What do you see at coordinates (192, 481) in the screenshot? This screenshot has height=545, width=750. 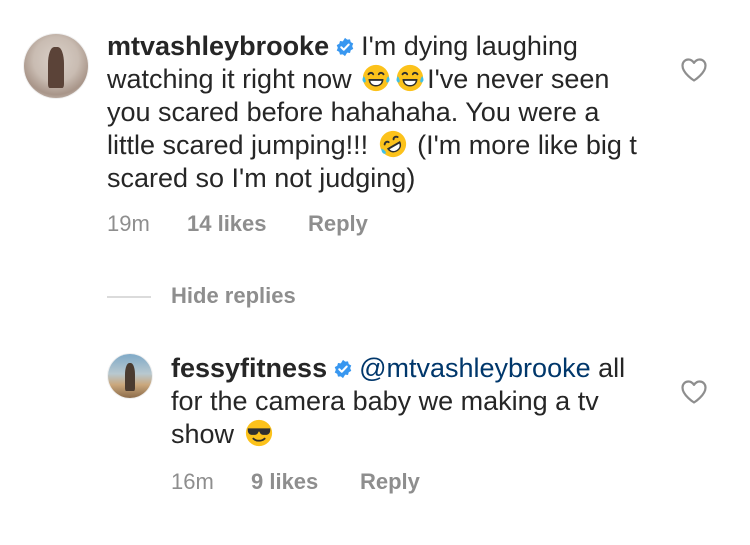 I see `timestamp: 16m` at bounding box center [192, 481].